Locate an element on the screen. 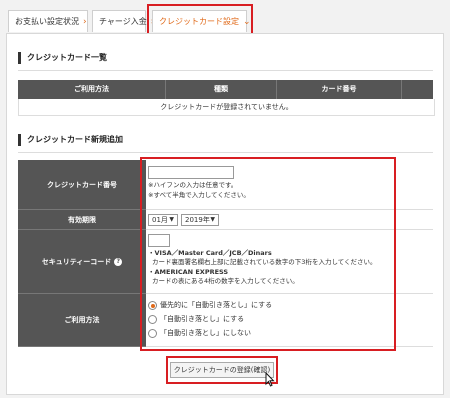 The width and height of the screenshot is (450, 398). card-list-header: ご利用方法 種類 カード番号 is located at coordinates (225, 89).